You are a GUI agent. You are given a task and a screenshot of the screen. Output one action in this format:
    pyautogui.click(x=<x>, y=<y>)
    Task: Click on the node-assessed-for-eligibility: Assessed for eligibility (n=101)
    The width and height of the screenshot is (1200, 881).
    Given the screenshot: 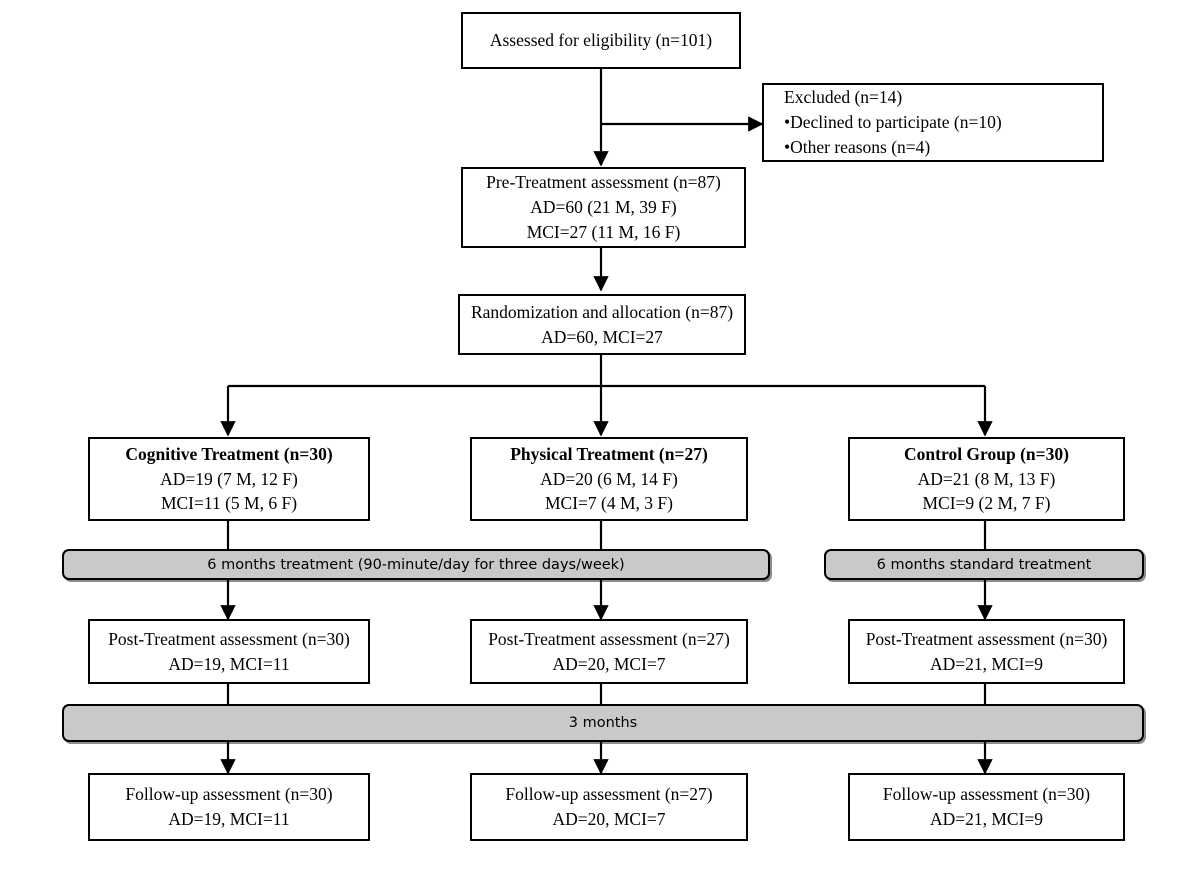 What is the action you would take?
    pyautogui.click(x=601, y=40)
    